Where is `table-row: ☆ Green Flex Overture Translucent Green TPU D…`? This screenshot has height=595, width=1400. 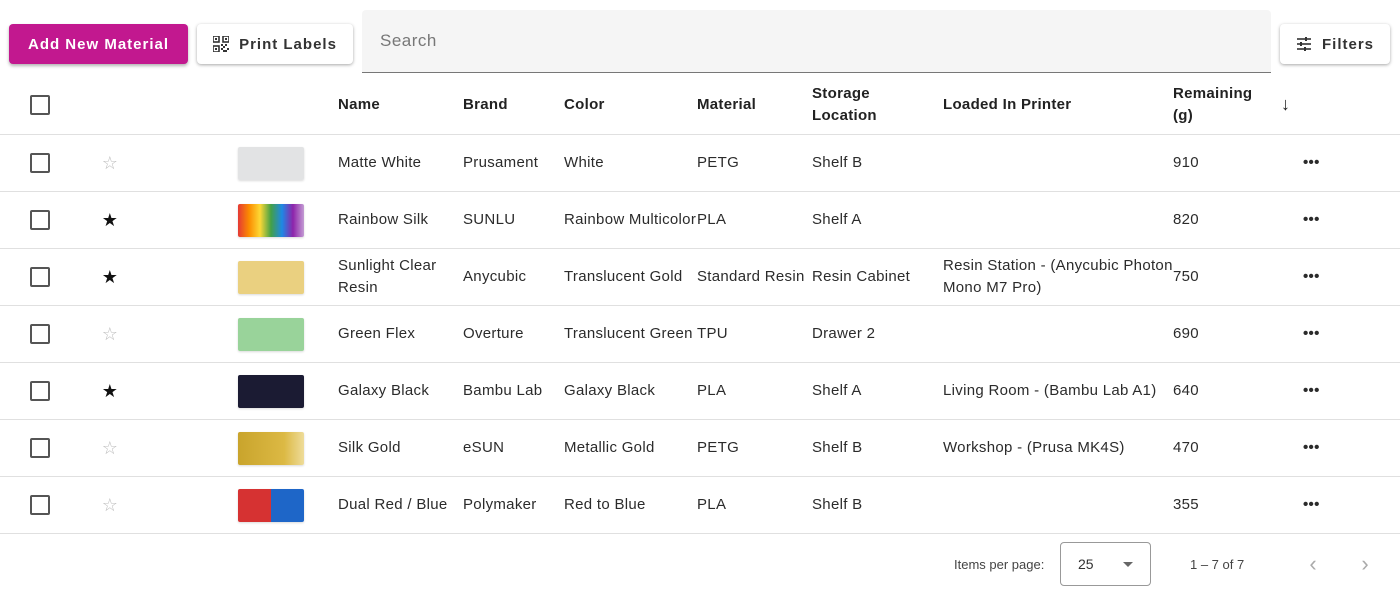
table-row: ☆ Green Flex Overture Translucent Green TPU D… is located at coordinates (700, 334).